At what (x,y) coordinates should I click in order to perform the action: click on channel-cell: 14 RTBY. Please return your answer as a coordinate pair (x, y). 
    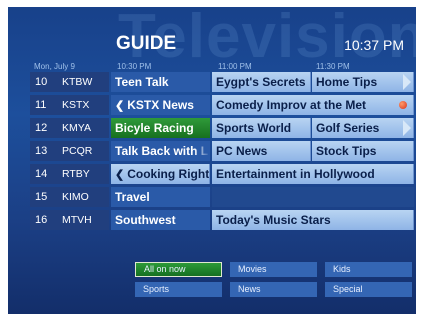
    Looking at the image, I should click on (69, 174).